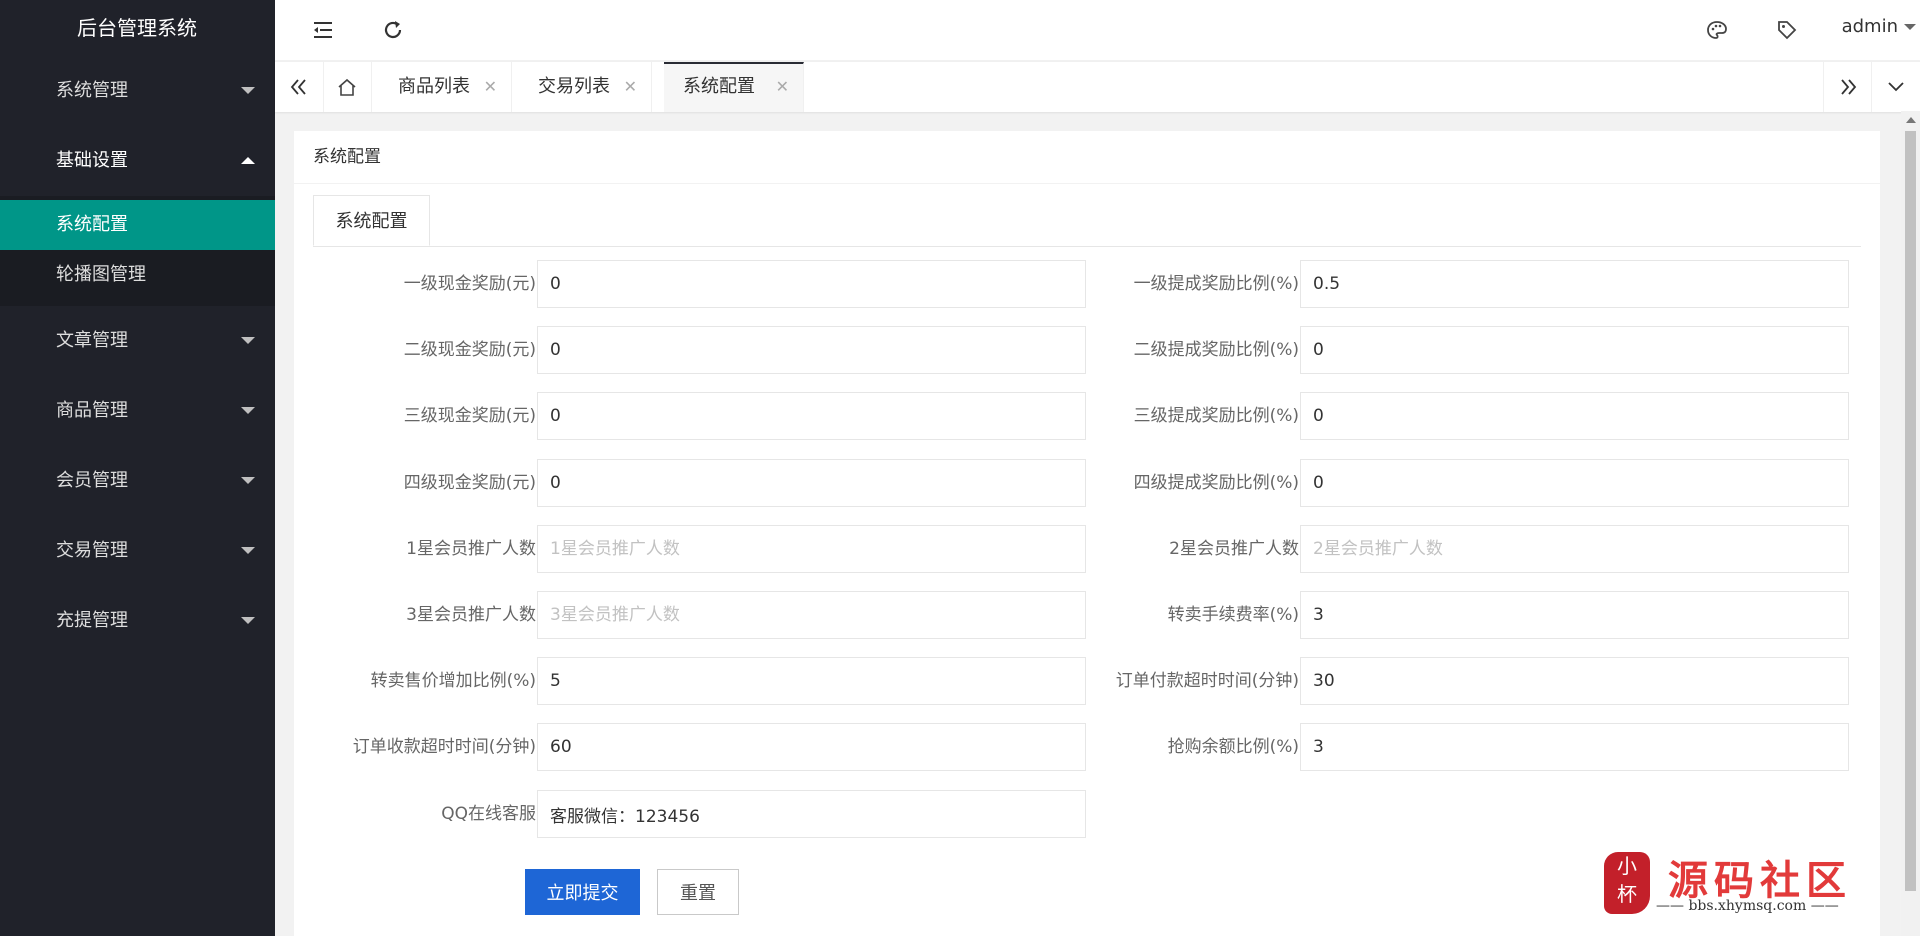  I want to click on field-label: 转卖手续费率(%), so click(1233, 615).